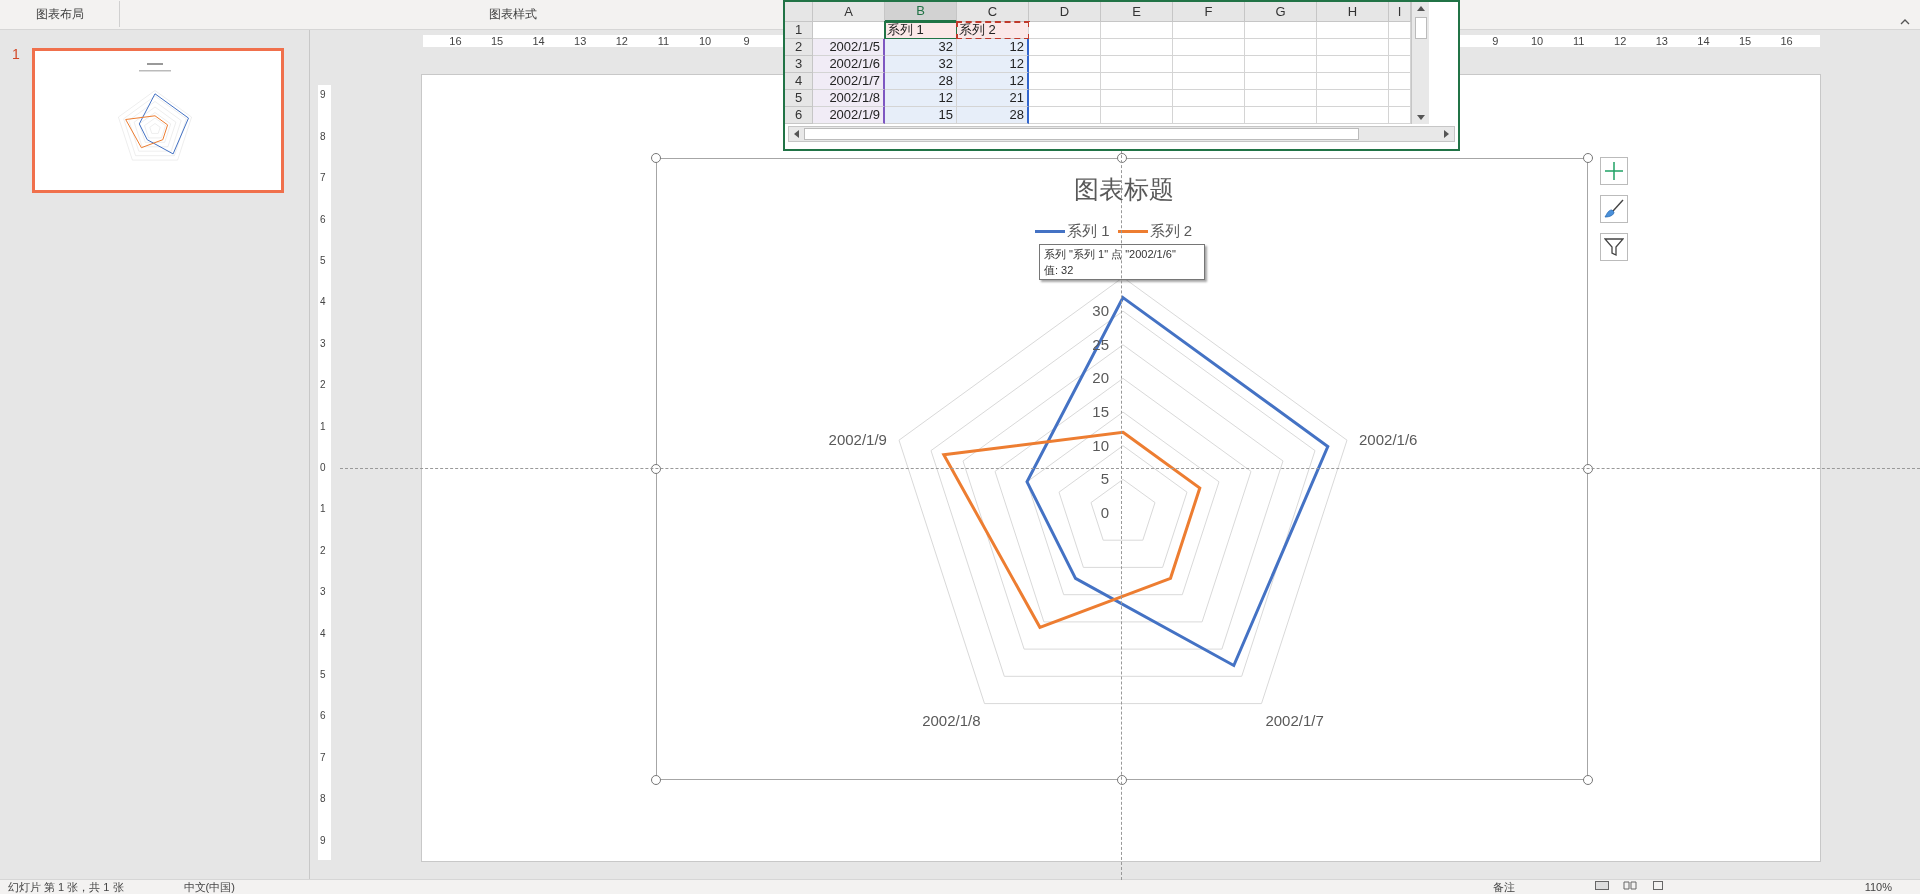  Describe the element at coordinates (538, 41) in the screenshot. I see `ruler-number: 14` at that location.